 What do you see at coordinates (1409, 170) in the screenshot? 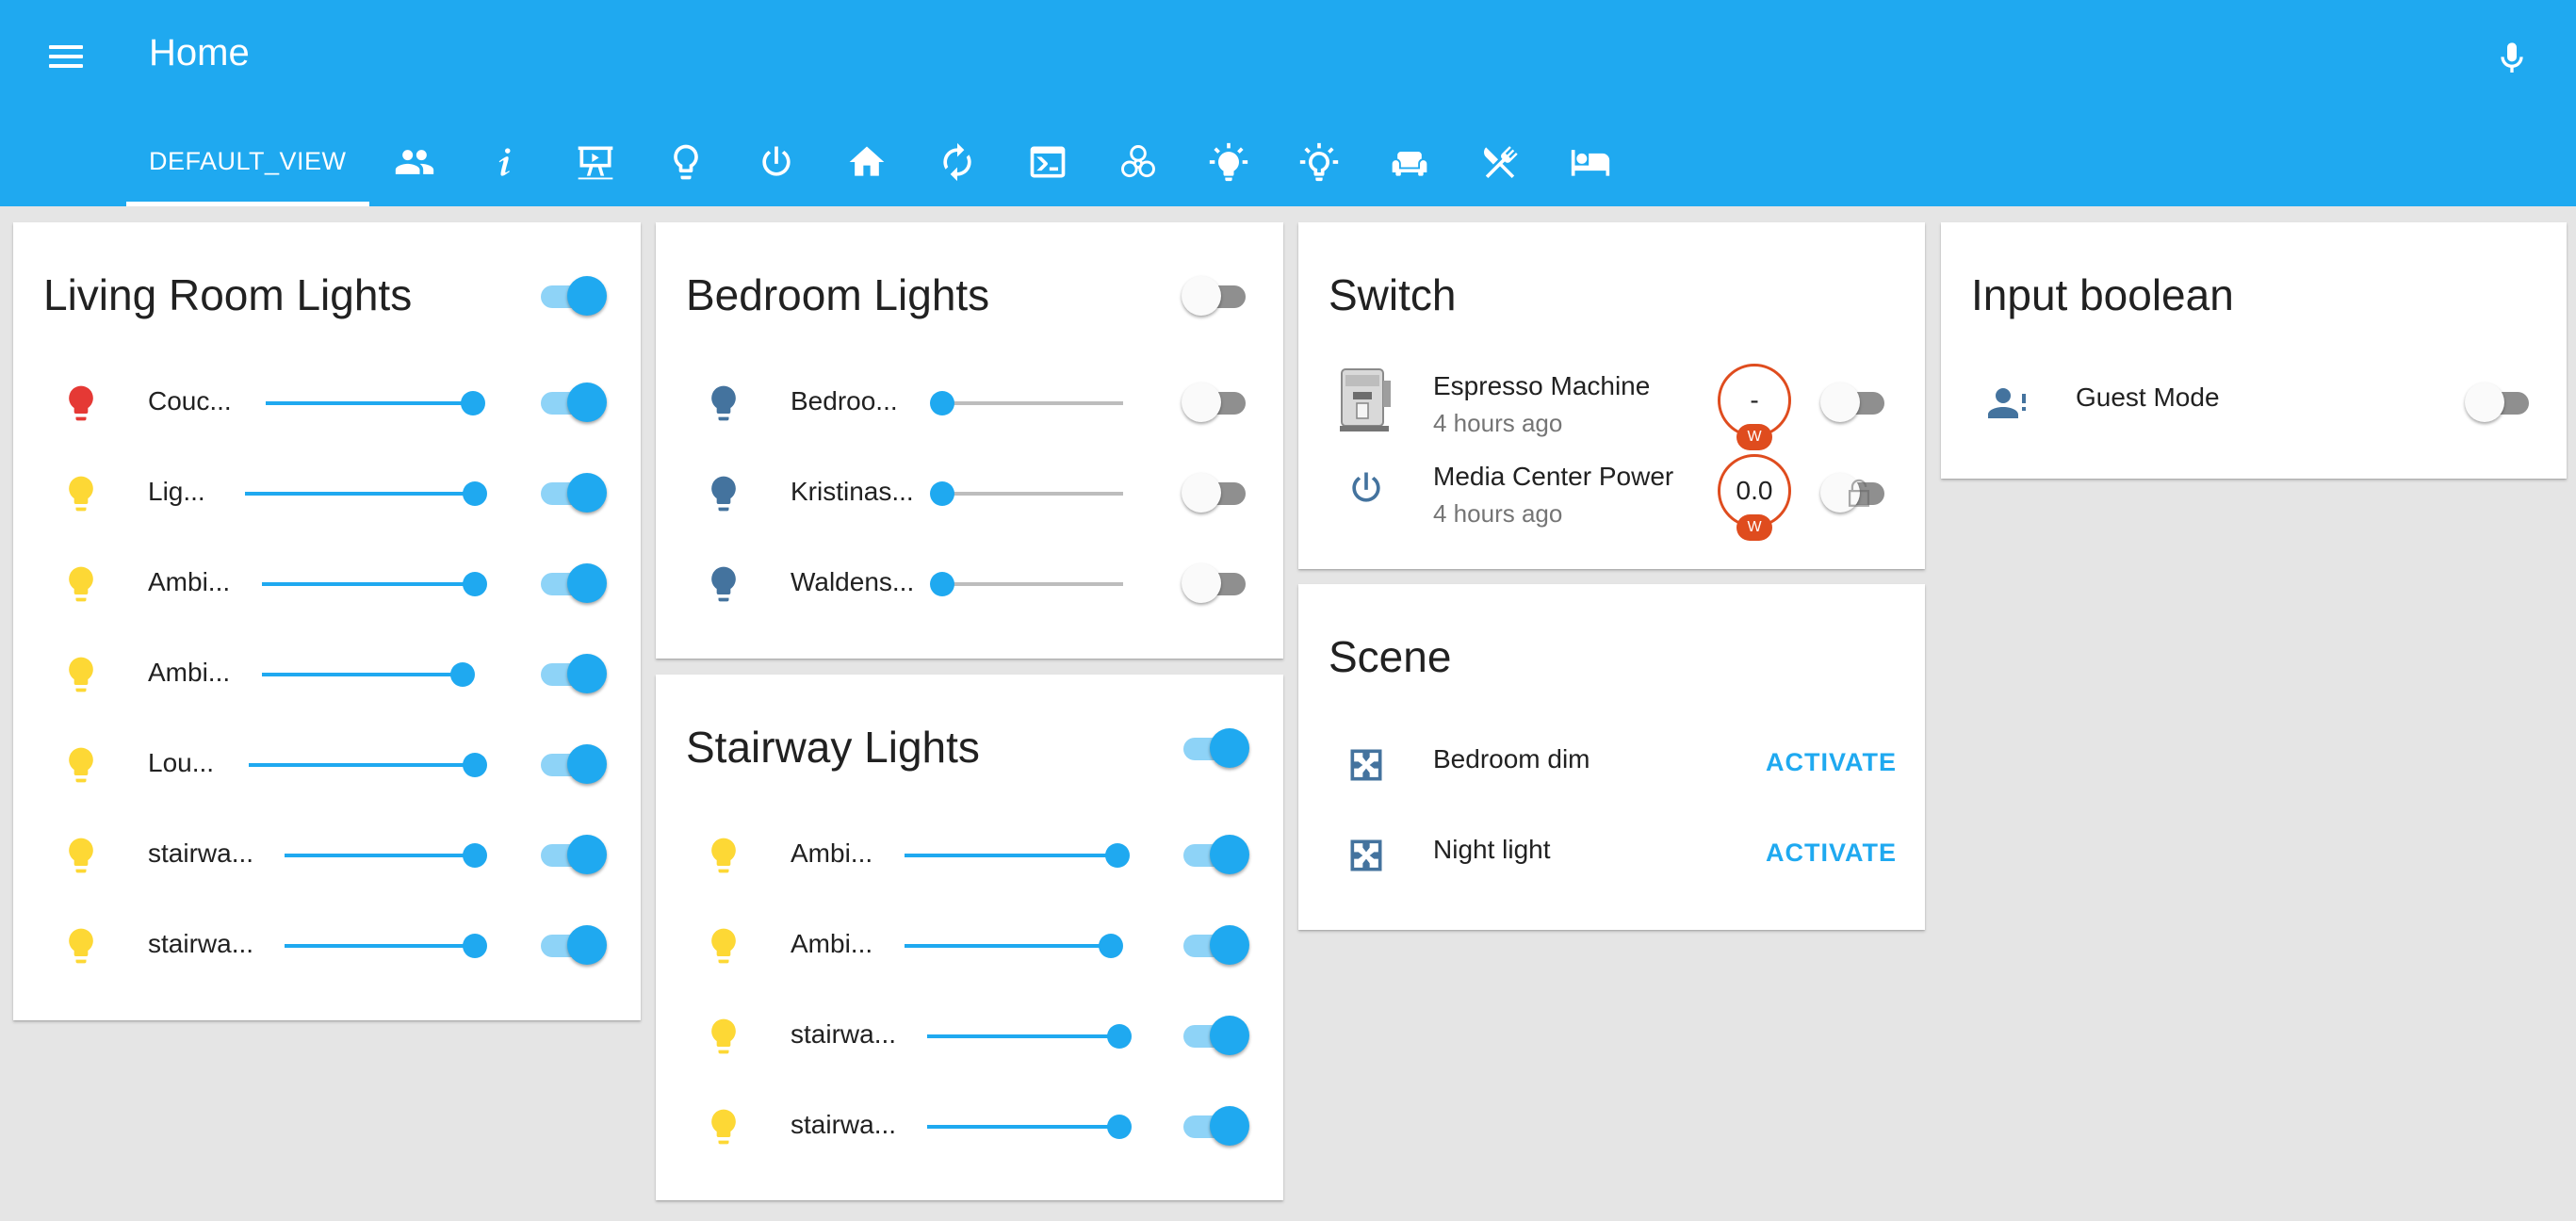
I see `tab-sofa` at bounding box center [1409, 170].